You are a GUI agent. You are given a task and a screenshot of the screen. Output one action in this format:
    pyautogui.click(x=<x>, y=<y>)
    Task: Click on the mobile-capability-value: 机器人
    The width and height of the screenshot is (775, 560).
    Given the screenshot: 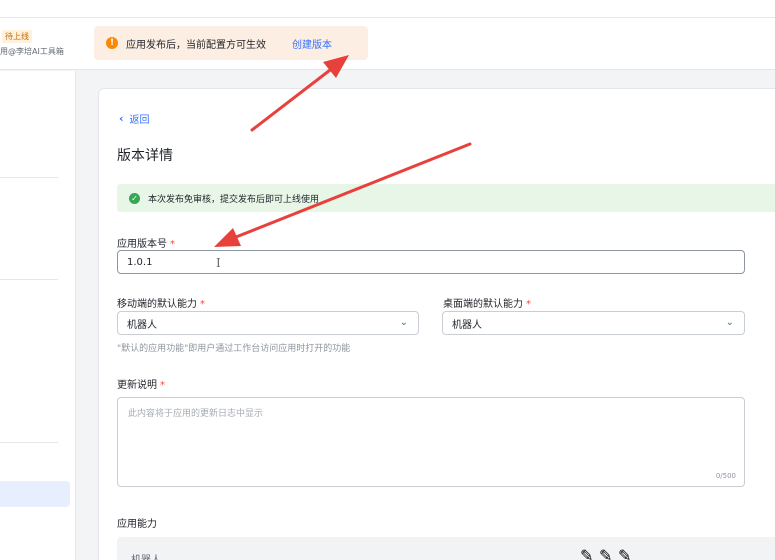 What is the action you would take?
    pyautogui.click(x=142, y=325)
    